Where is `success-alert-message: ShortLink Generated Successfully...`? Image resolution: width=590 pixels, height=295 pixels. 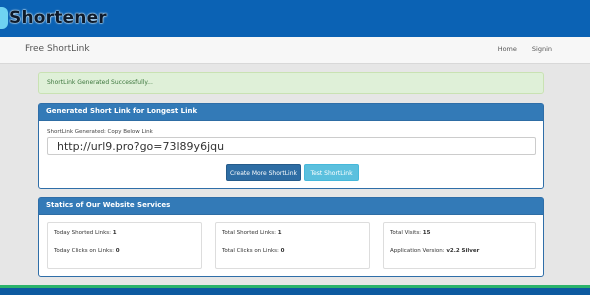 success-alert-message: ShortLink Generated Successfully... is located at coordinates (100, 82).